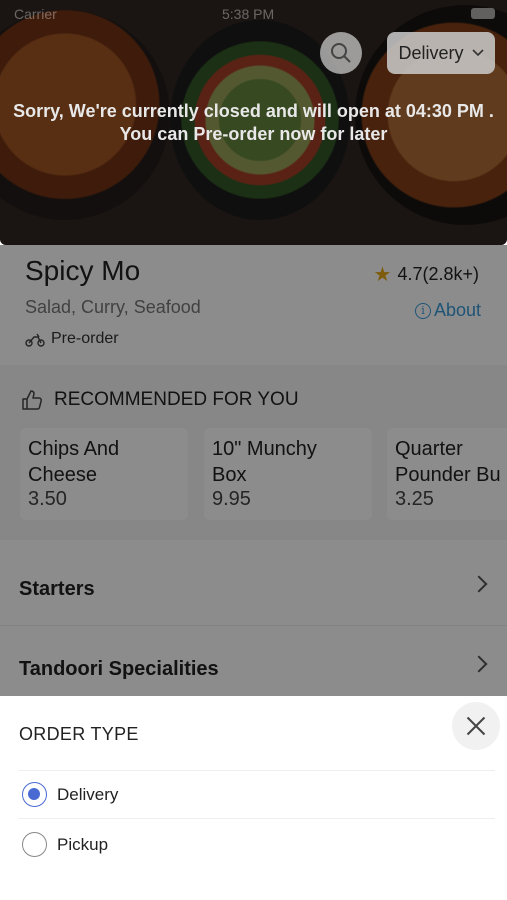 The height and width of the screenshot is (900, 507). What do you see at coordinates (431, 52) in the screenshot?
I see `order-type-label: Delivery` at bounding box center [431, 52].